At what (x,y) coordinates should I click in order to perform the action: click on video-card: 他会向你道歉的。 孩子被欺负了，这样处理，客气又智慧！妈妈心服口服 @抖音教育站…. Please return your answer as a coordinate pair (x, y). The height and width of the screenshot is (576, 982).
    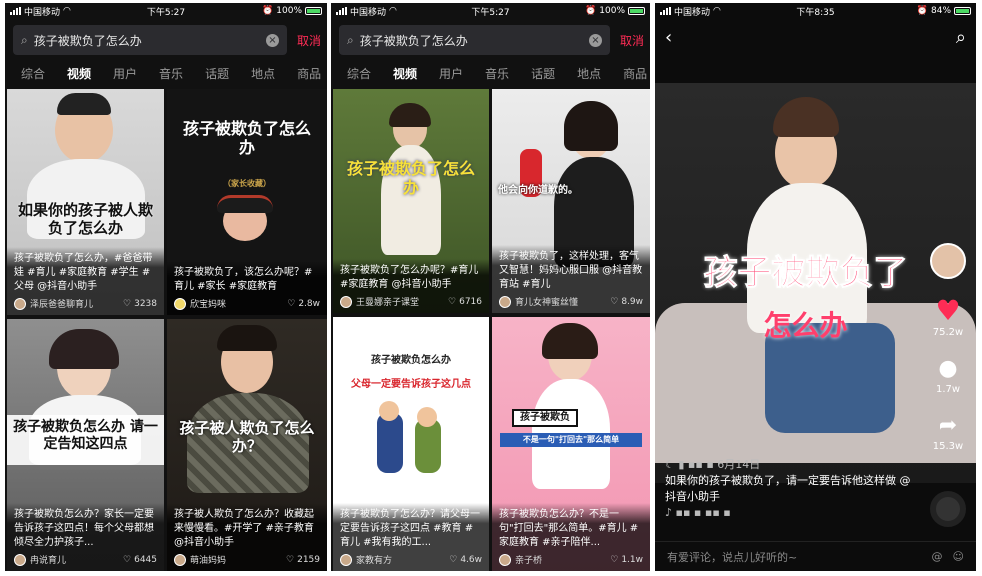
    Looking at the image, I should click on (571, 201).